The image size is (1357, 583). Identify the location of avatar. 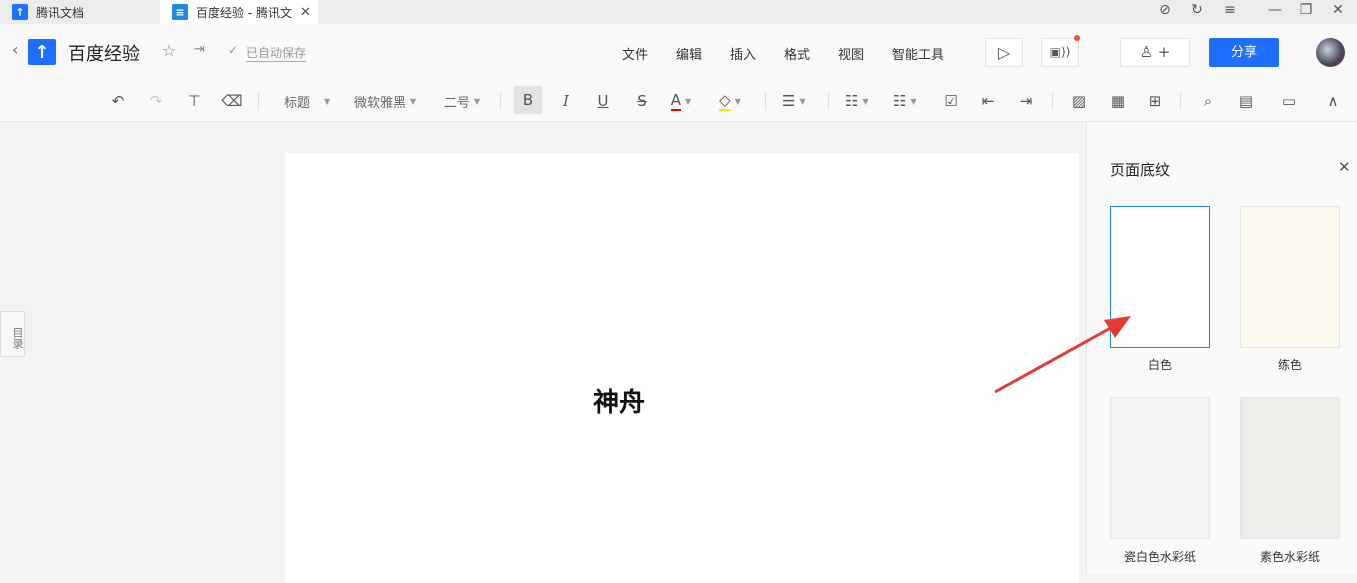
(1330, 52).